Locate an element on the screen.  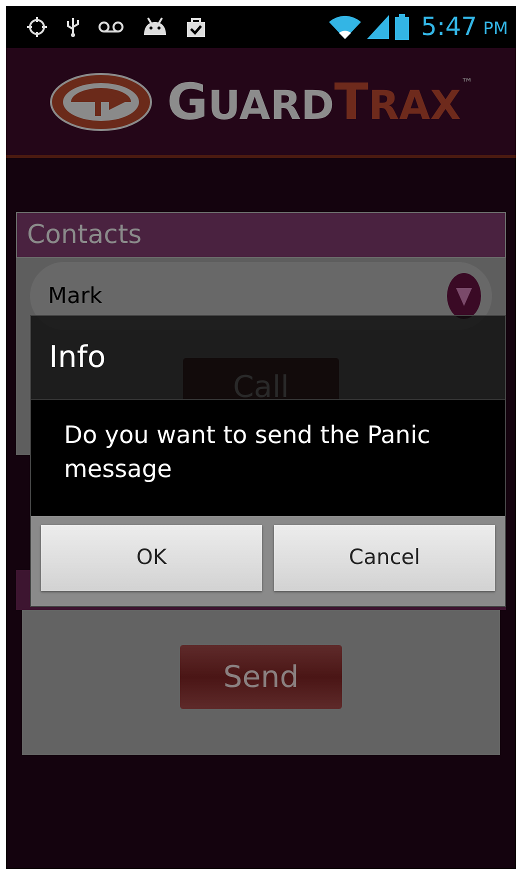
signal-icon is located at coordinates (377, 27).